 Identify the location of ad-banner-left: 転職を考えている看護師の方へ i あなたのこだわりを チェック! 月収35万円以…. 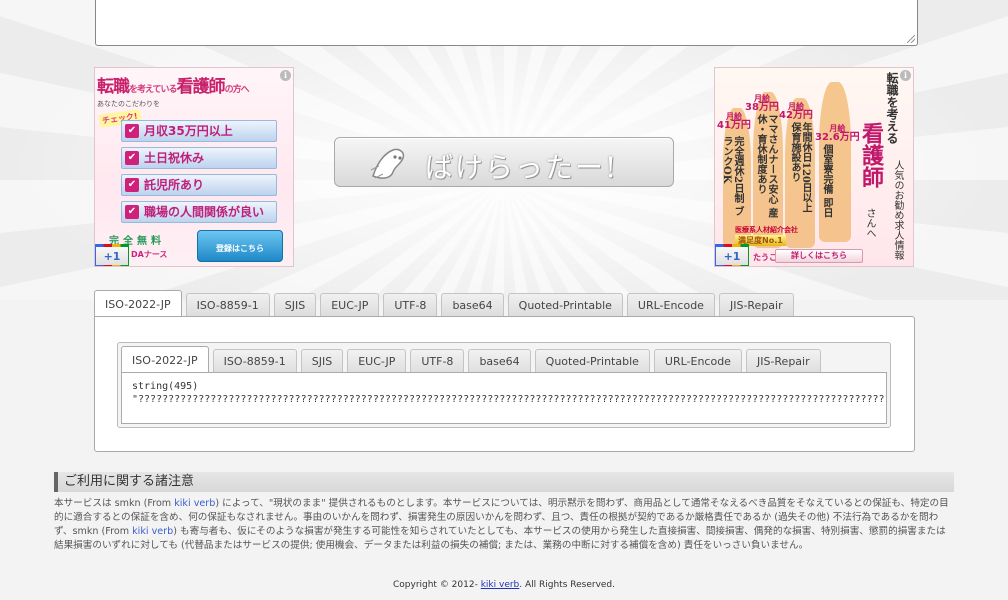
(194, 167).